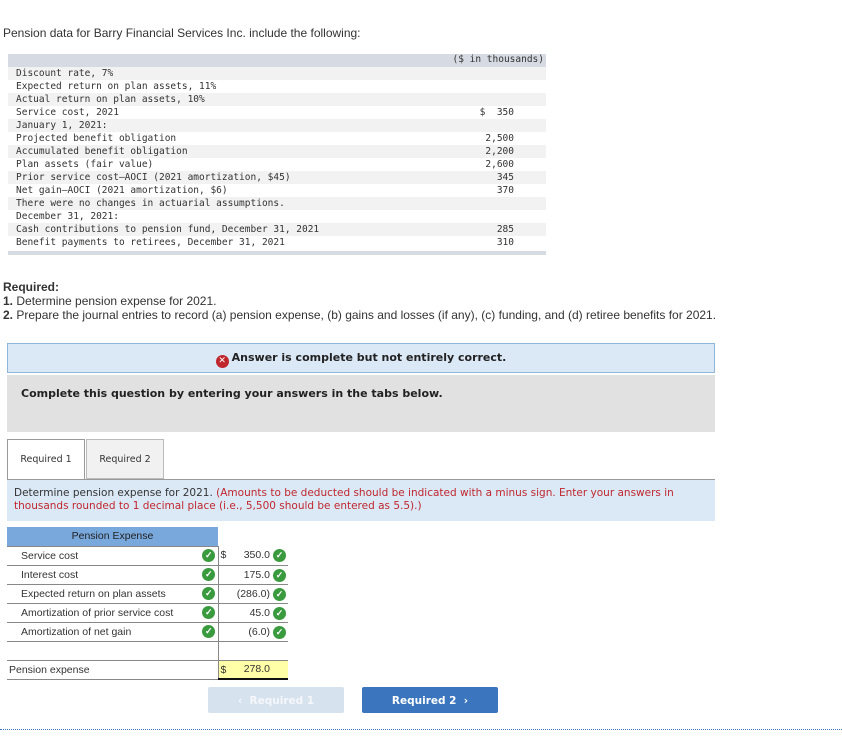 This screenshot has height=737, width=842. Describe the element at coordinates (496, 112) in the screenshot. I see `data-row-value: $ 350` at that location.